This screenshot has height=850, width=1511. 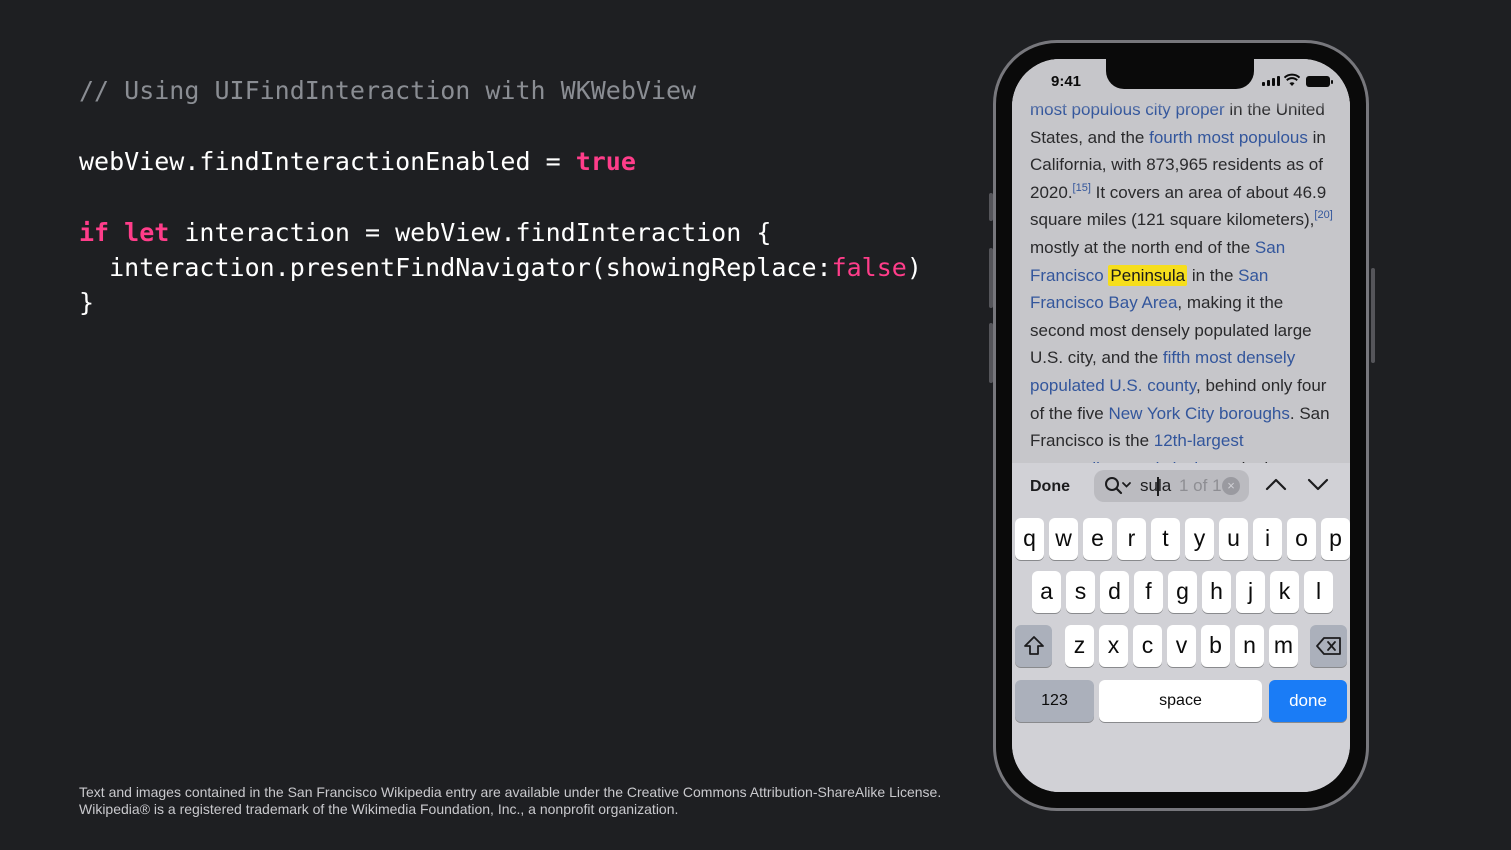 I want to click on key-a: a, so click(x=1046, y=592).